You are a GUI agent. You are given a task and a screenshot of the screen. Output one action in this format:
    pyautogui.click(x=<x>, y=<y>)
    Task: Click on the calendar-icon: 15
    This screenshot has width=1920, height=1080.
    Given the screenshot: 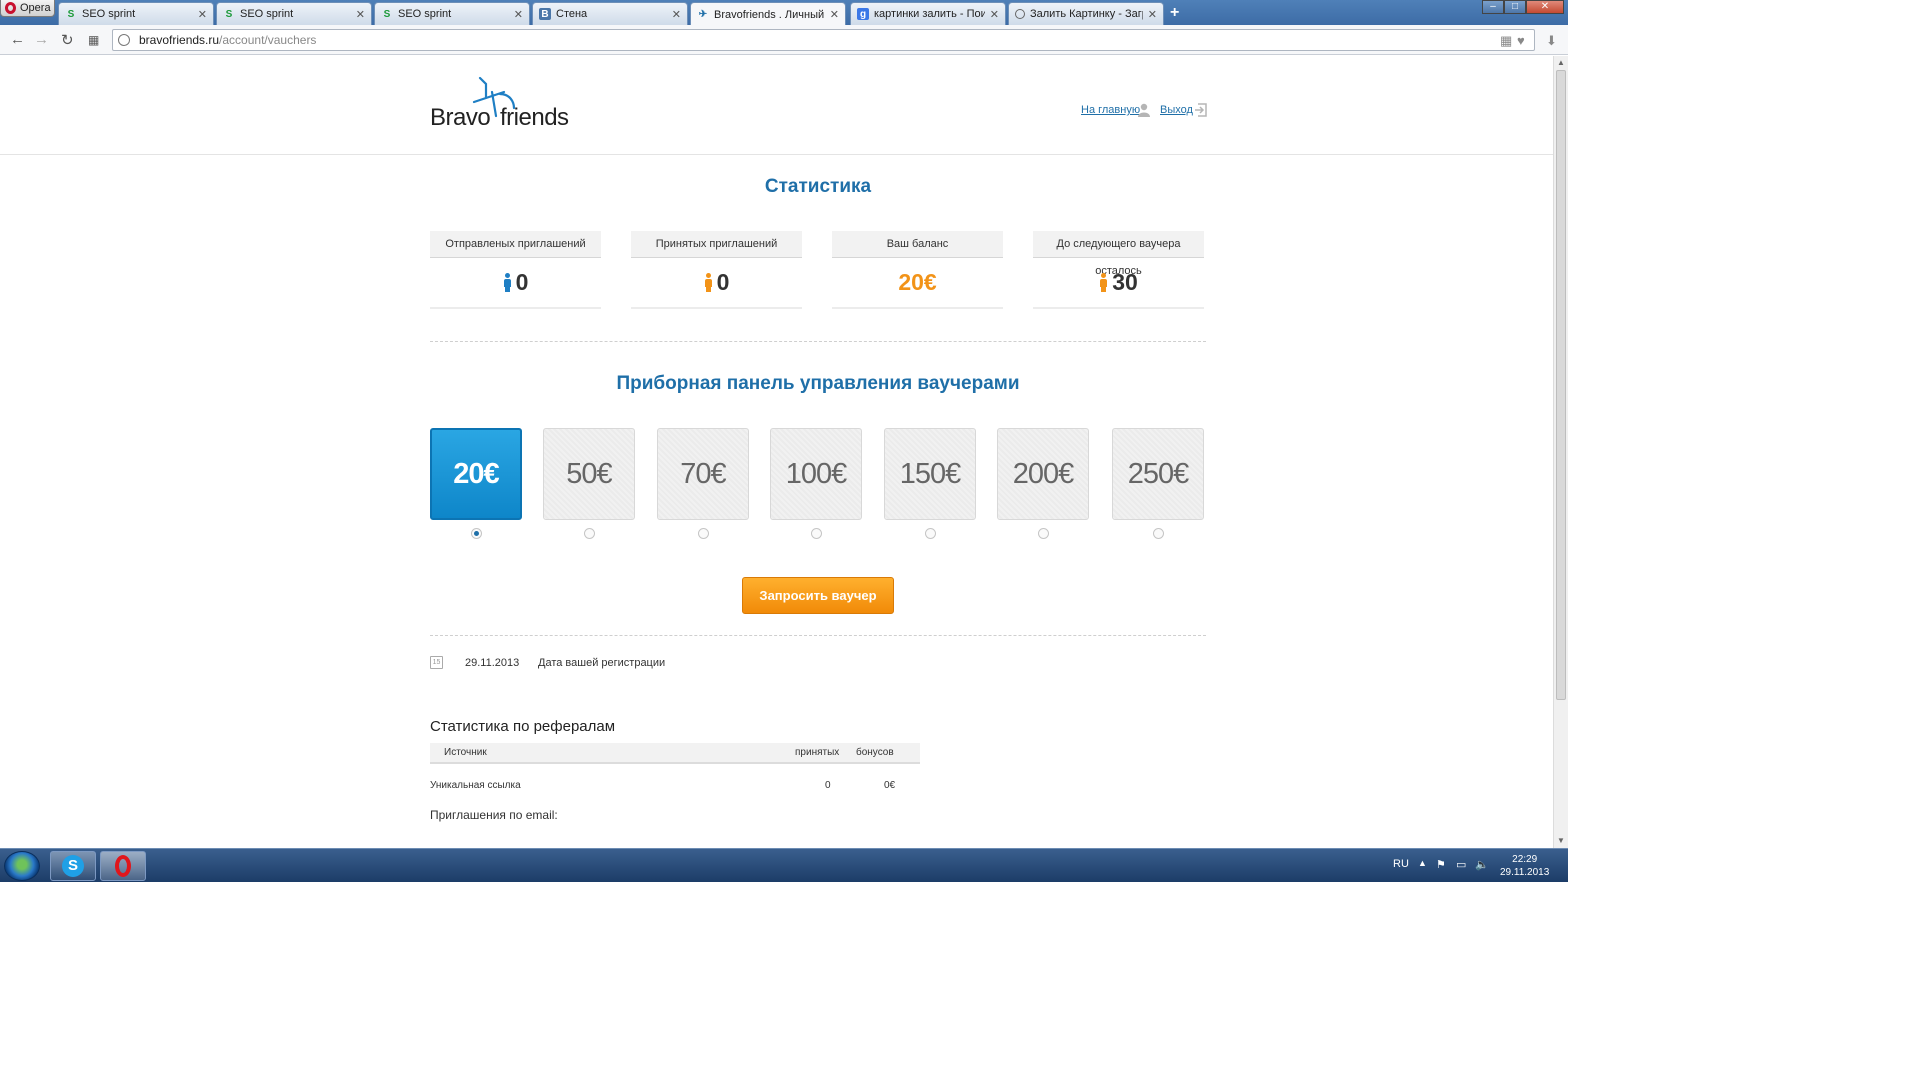 What is the action you would take?
    pyautogui.click(x=436, y=662)
    